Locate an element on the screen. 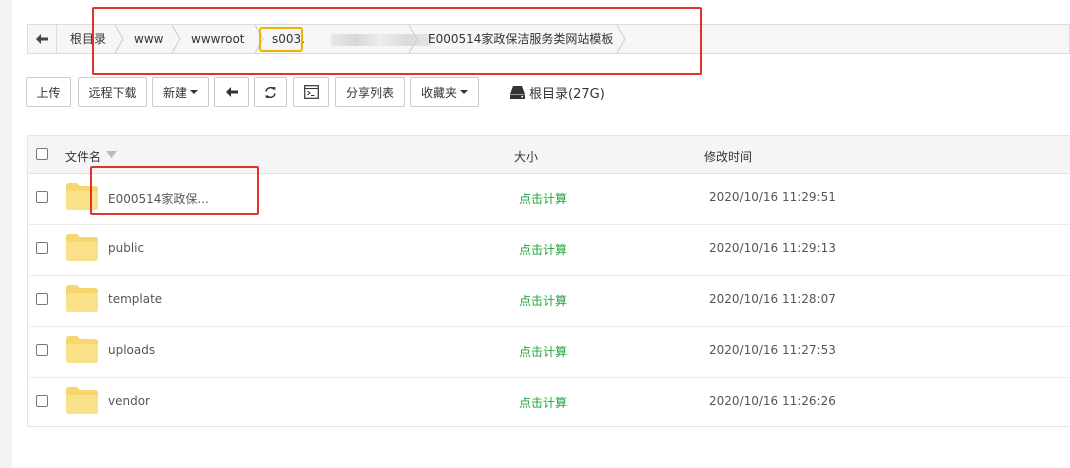  favorites-label: 收藏夹 is located at coordinates (438, 92).